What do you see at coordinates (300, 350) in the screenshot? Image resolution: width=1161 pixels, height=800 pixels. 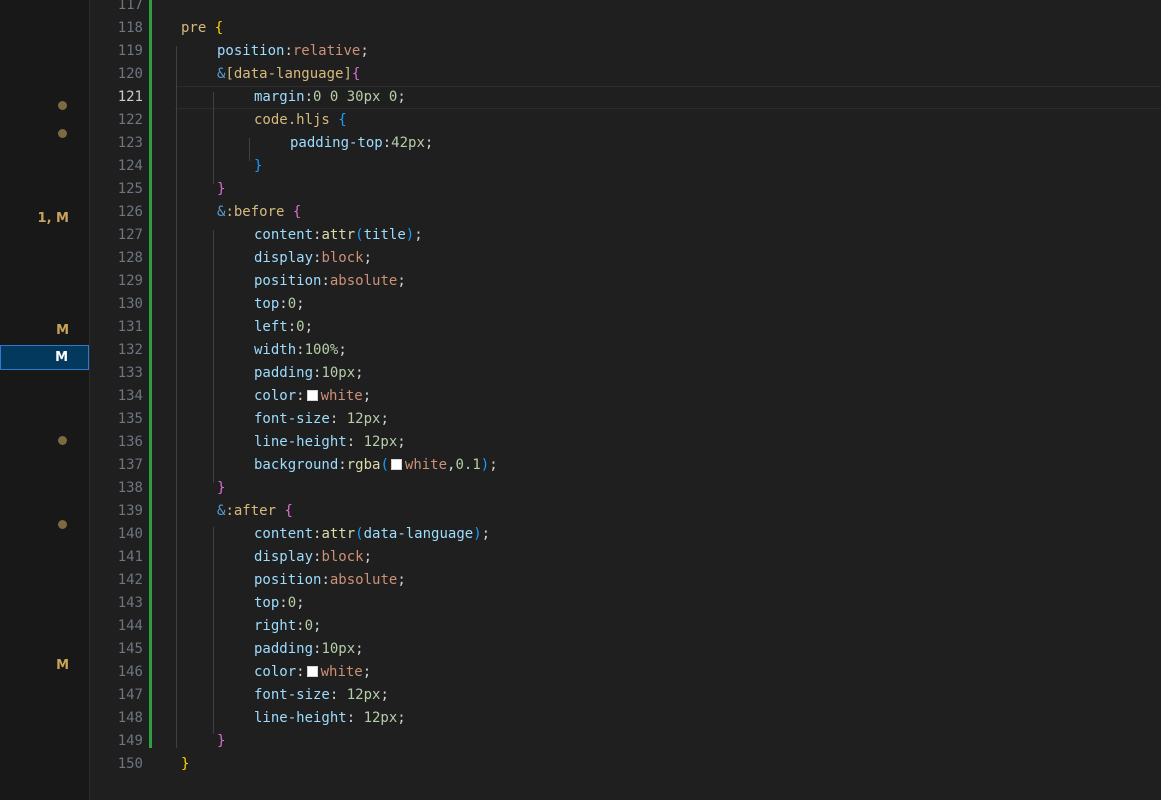 I see `code-line: width:100%;` at bounding box center [300, 350].